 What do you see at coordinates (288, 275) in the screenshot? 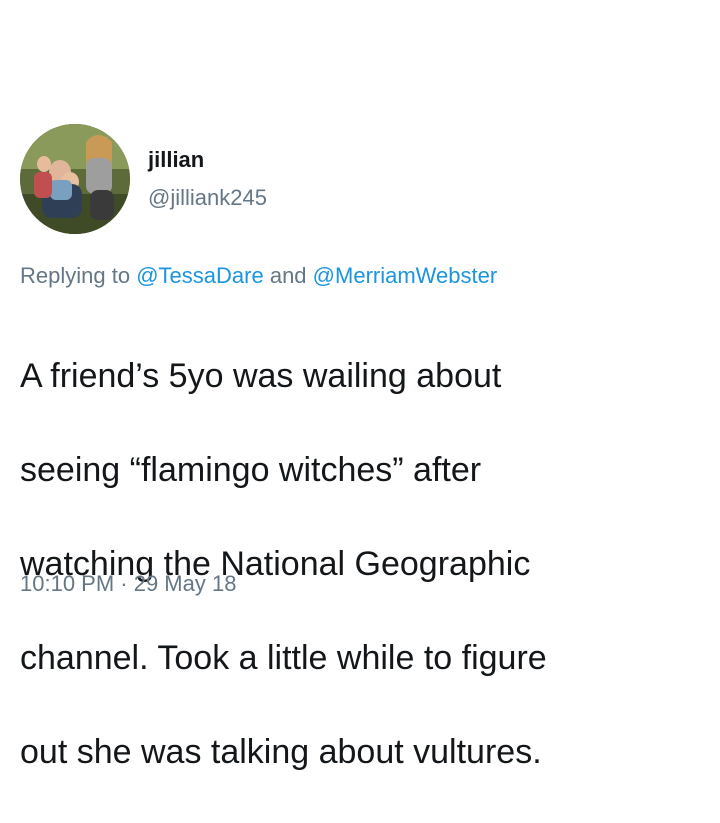
I see `replying-to-connector: and` at bounding box center [288, 275].